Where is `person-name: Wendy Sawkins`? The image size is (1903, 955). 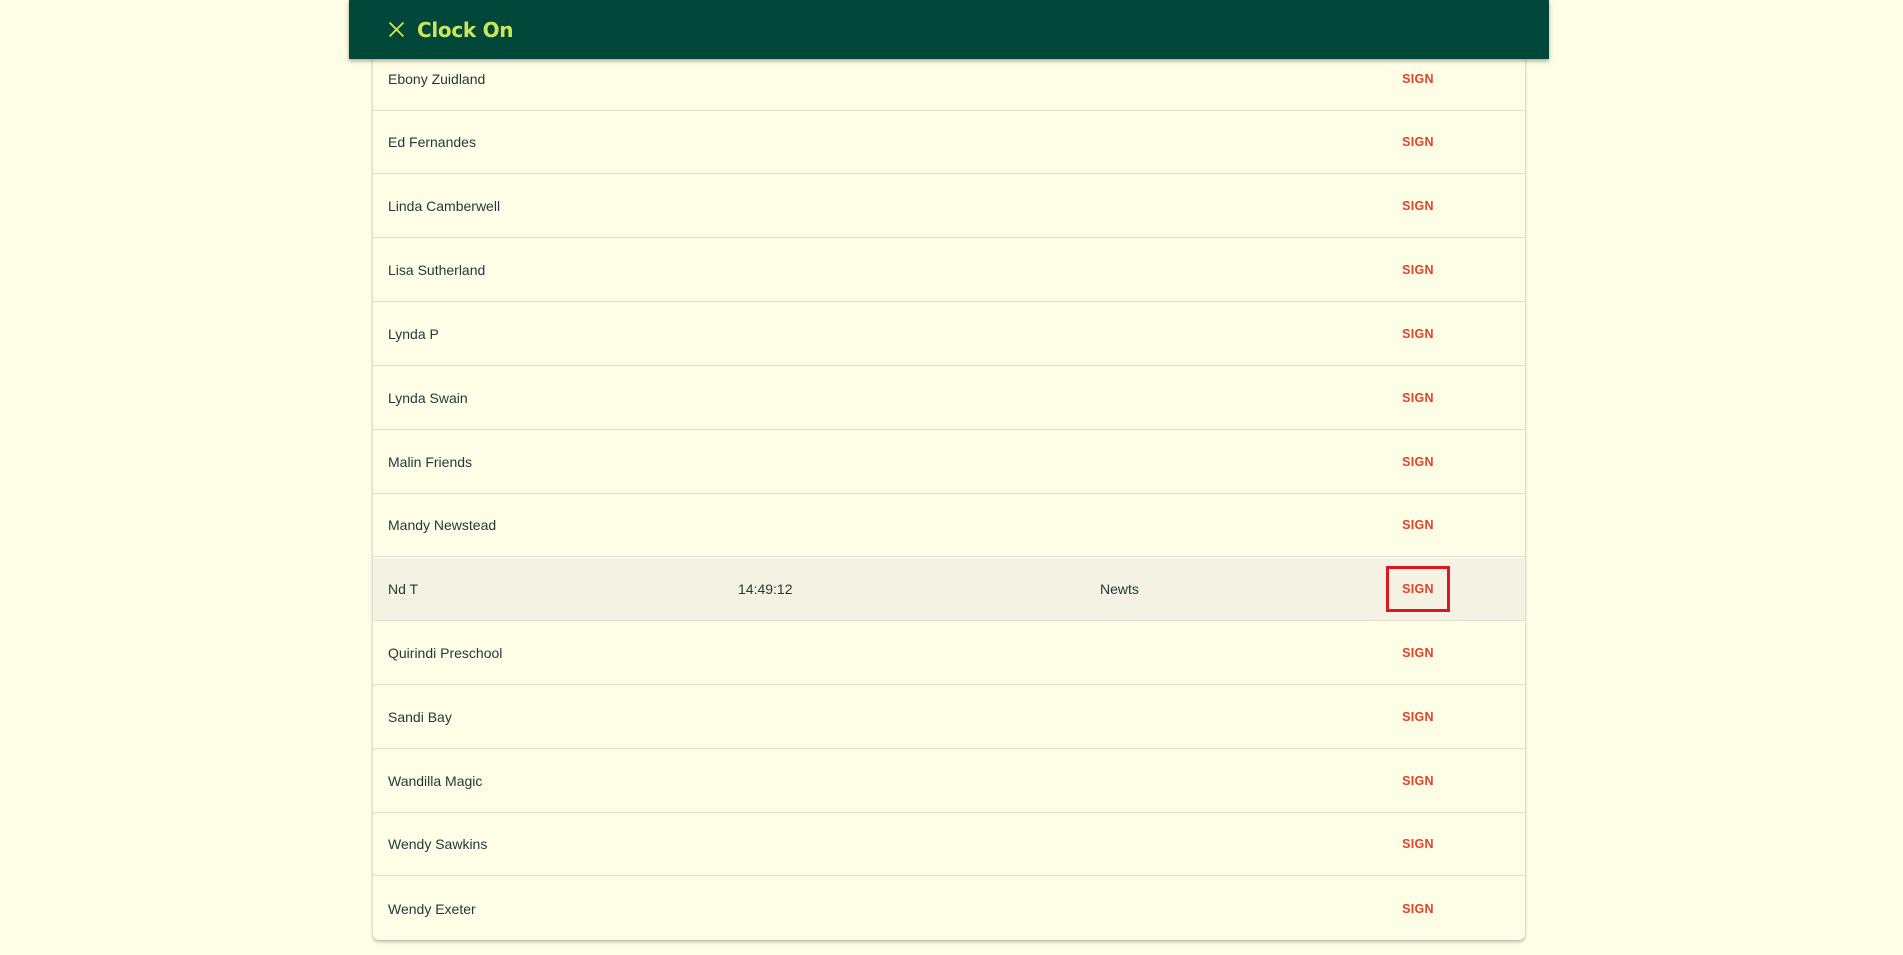
person-name: Wendy Sawkins is located at coordinates (438, 844).